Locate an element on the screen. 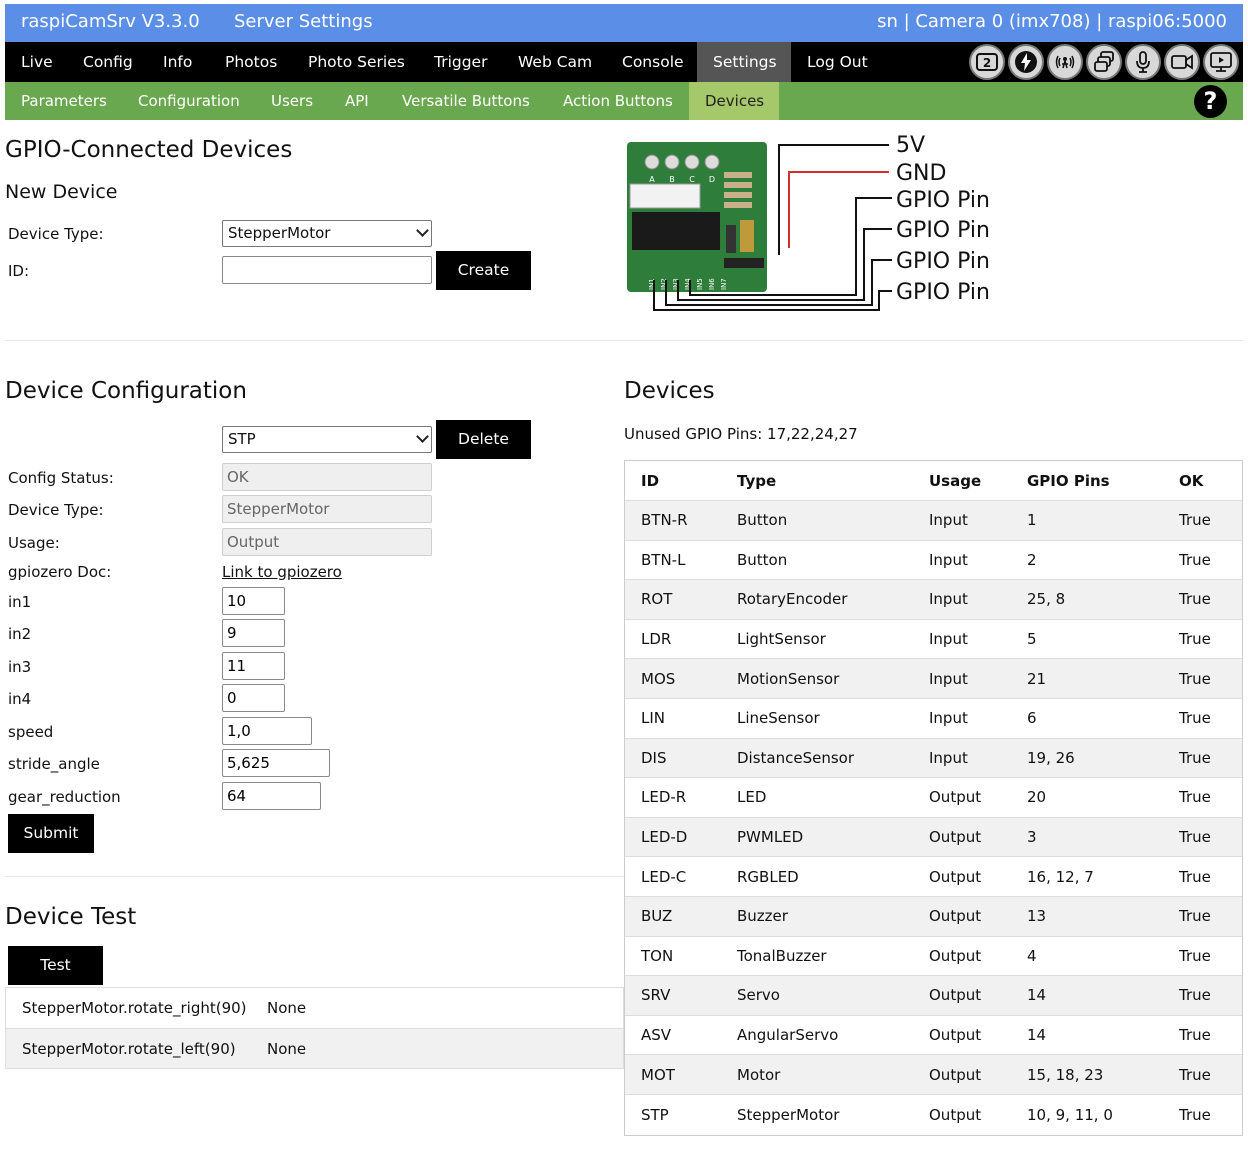 The width and height of the screenshot is (1248, 1154). param-input-in1 is located at coordinates (253, 601).